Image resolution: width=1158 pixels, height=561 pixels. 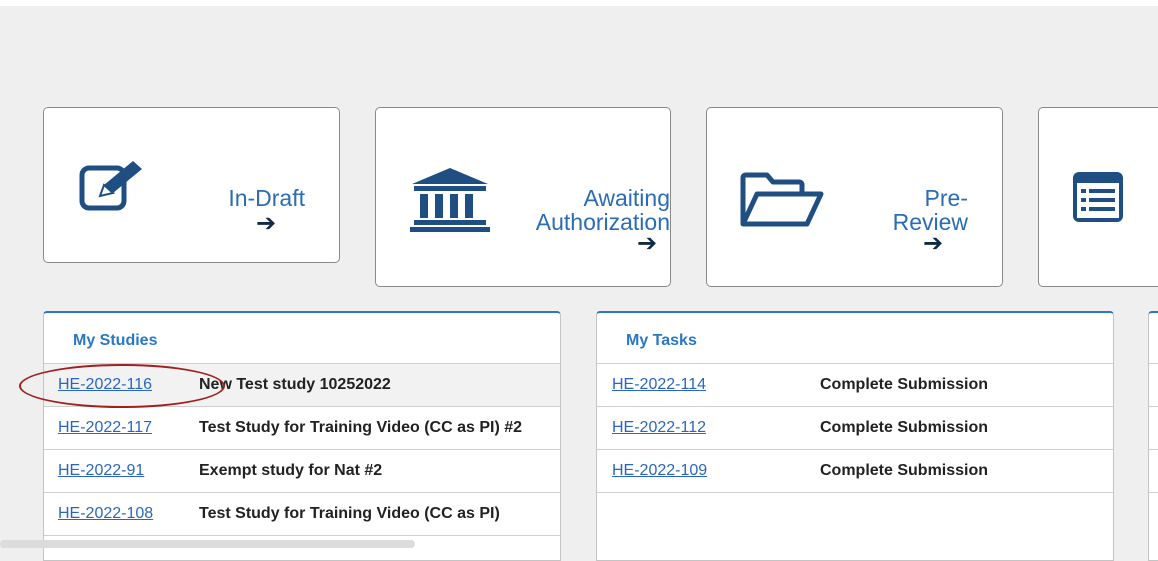 What do you see at coordinates (854, 197) in the screenshot?
I see `pre-review-card: Pre- Review ➔` at bounding box center [854, 197].